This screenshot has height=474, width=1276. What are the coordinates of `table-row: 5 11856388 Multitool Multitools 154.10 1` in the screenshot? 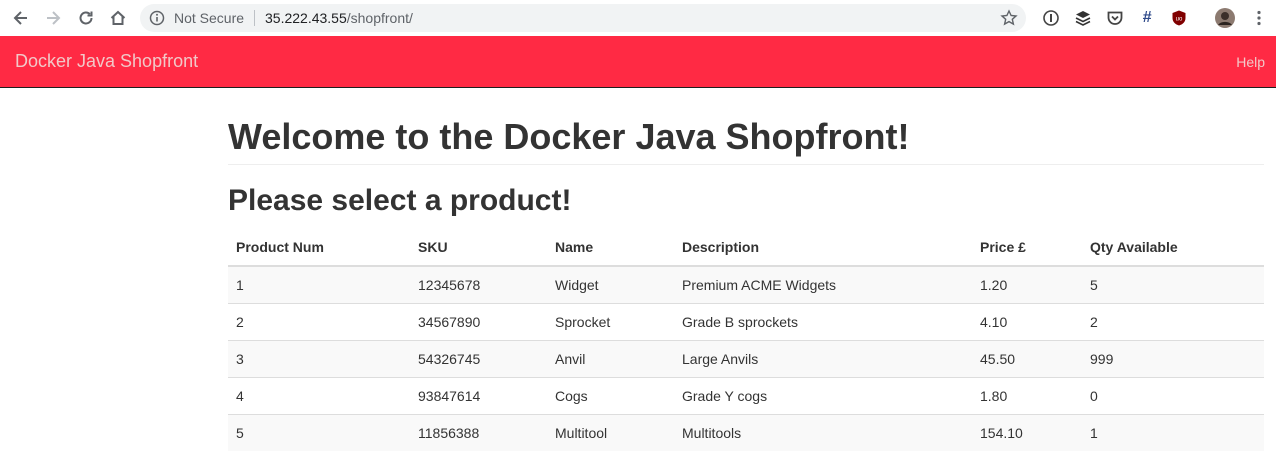 It's located at (746, 432).